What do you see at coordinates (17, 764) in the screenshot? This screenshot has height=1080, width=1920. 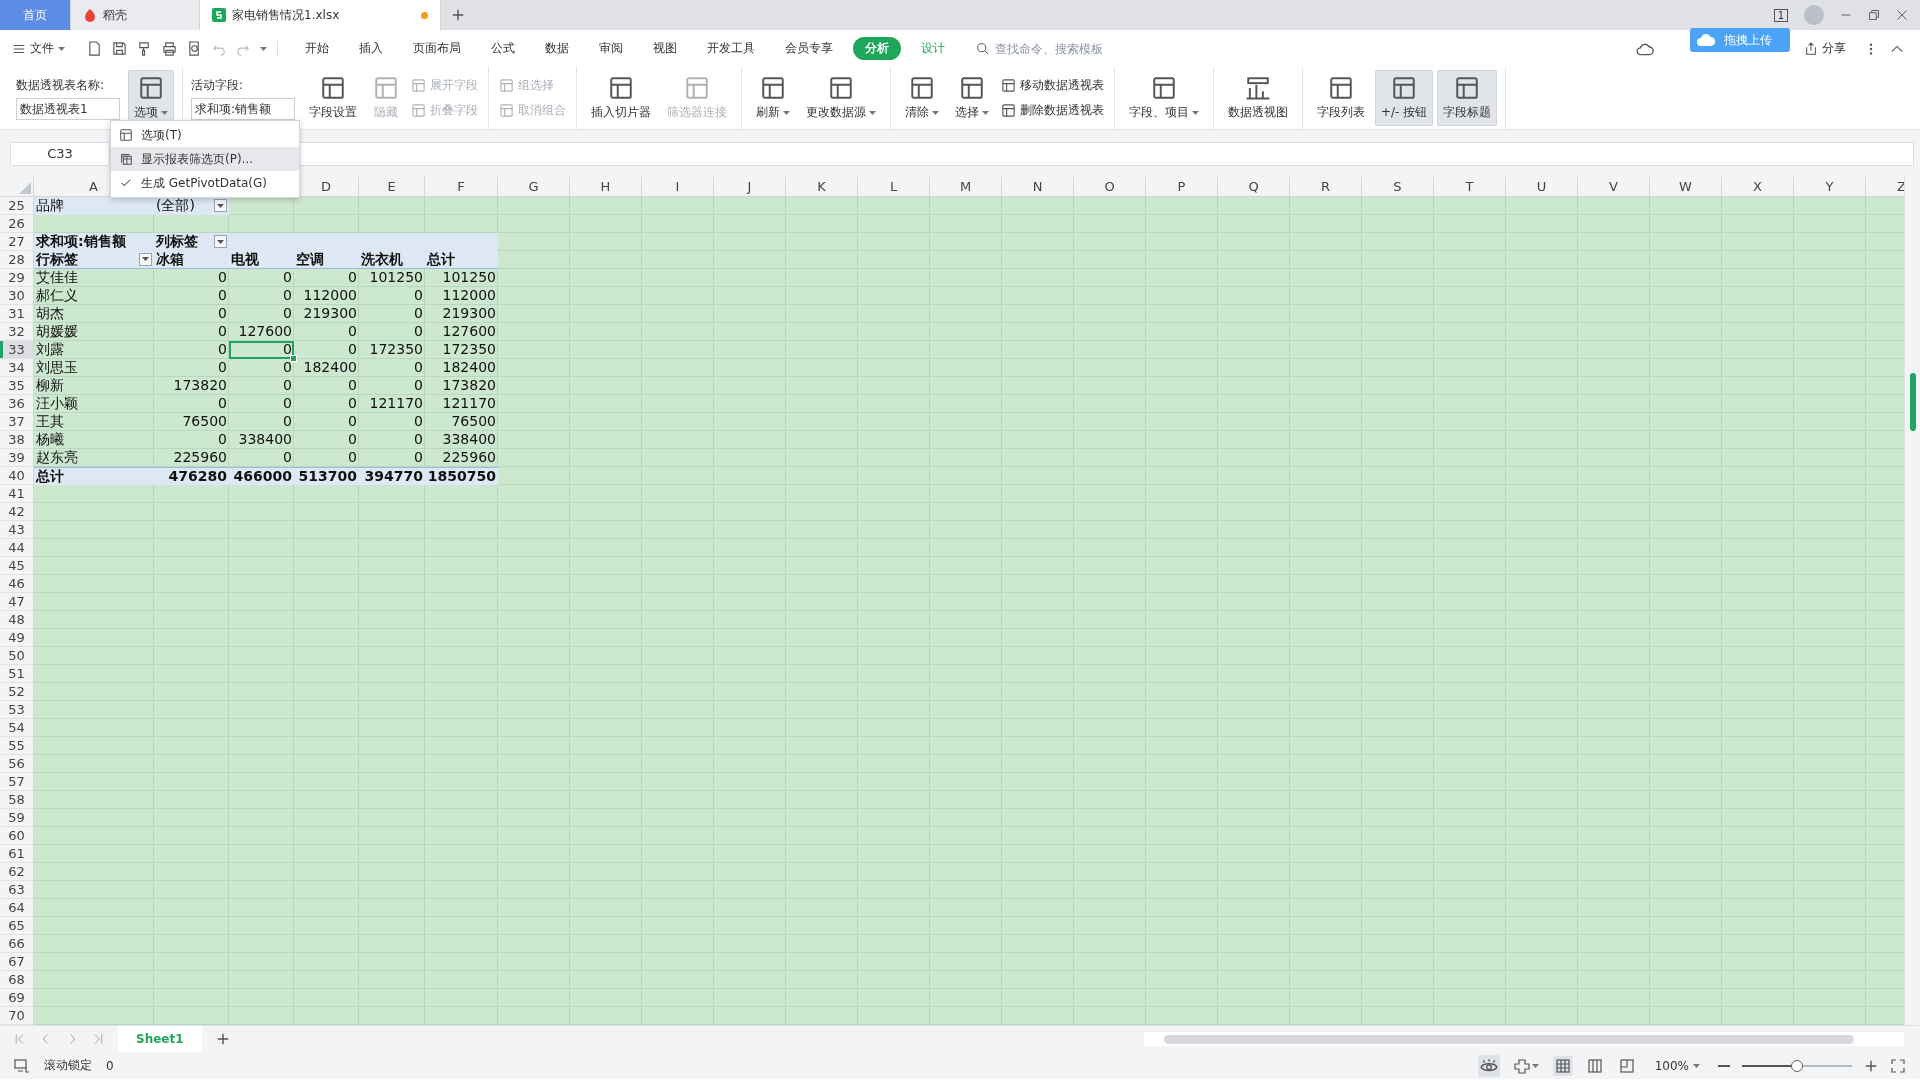 I see `row-header: 56` at bounding box center [17, 764].